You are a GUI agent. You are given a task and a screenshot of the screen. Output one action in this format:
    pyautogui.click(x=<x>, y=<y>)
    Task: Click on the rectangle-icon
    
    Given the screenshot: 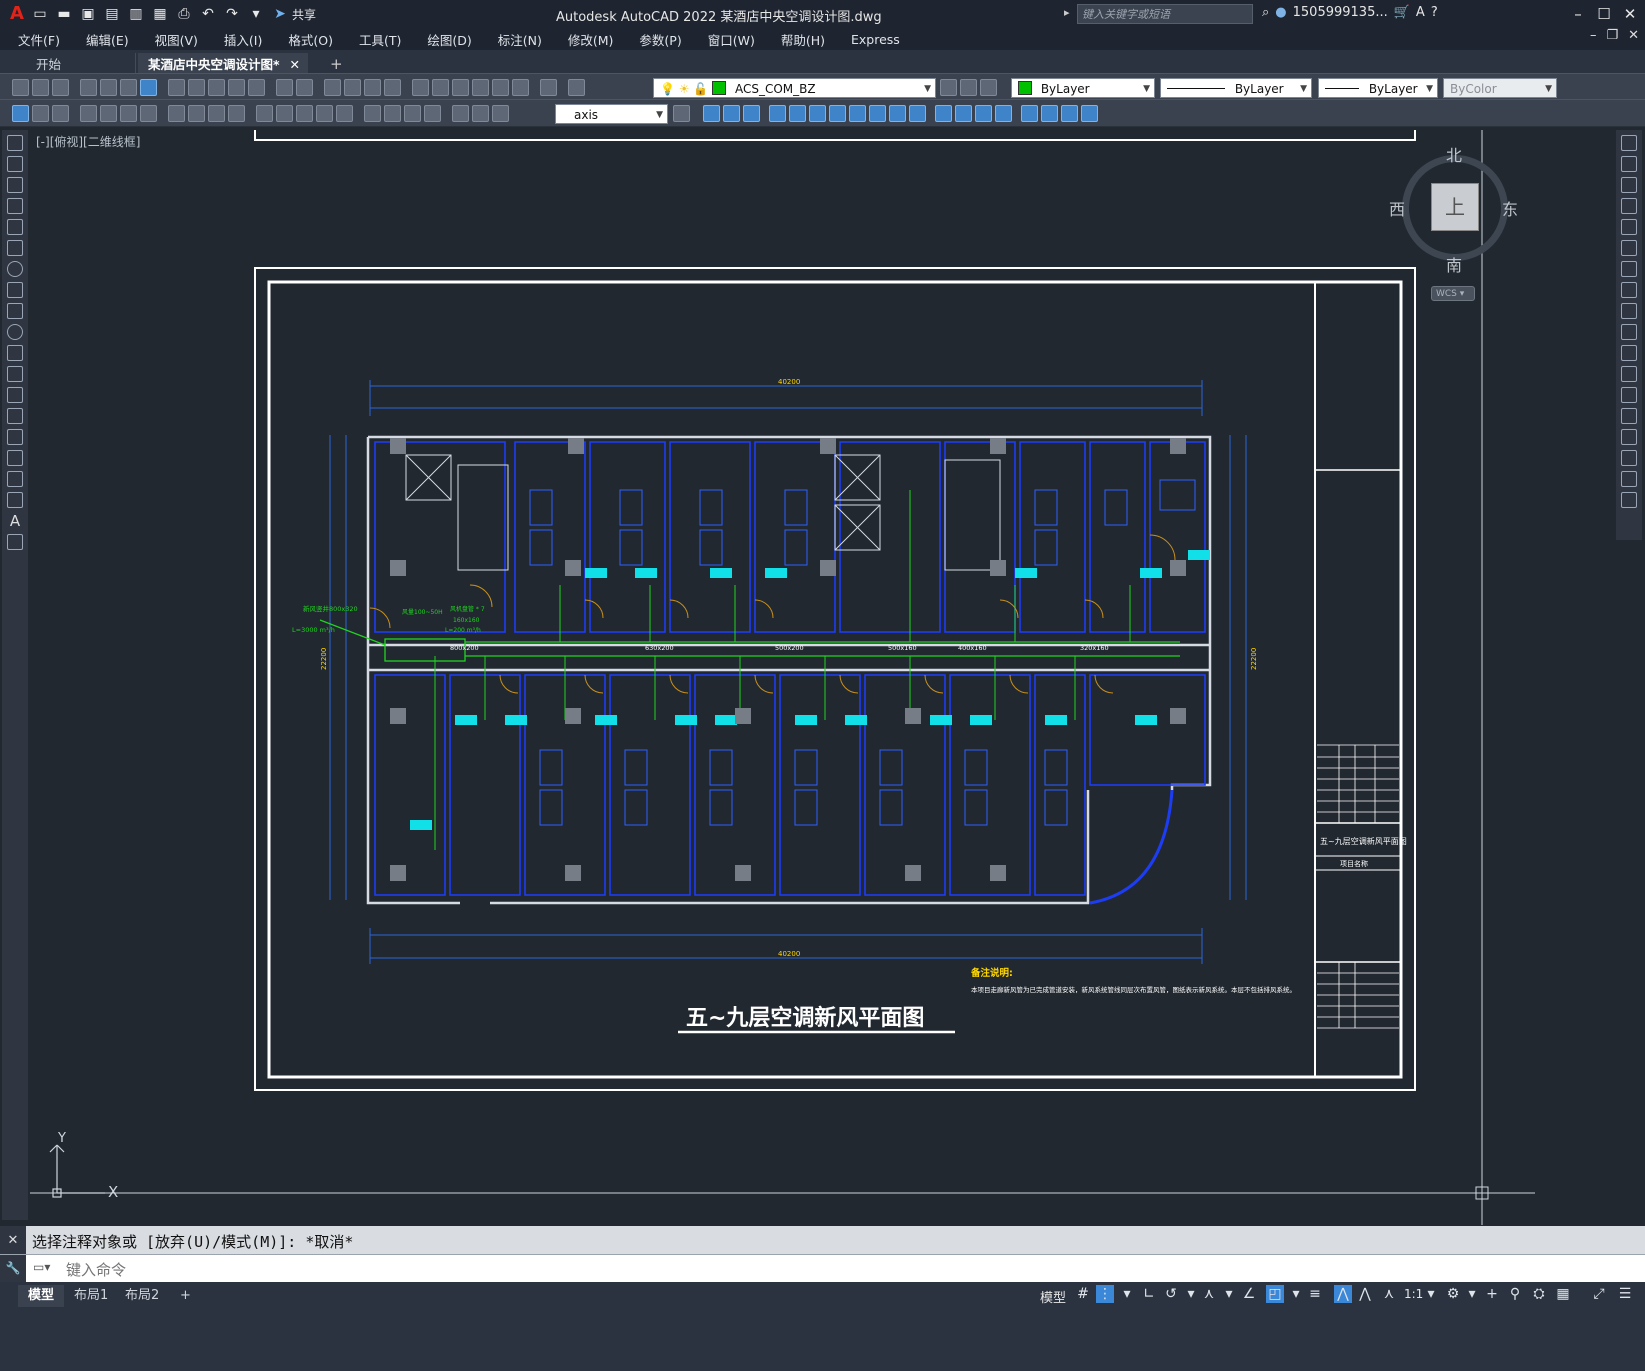 What is the action you would take?
    pyautogui.click(x=15, y=227)
    